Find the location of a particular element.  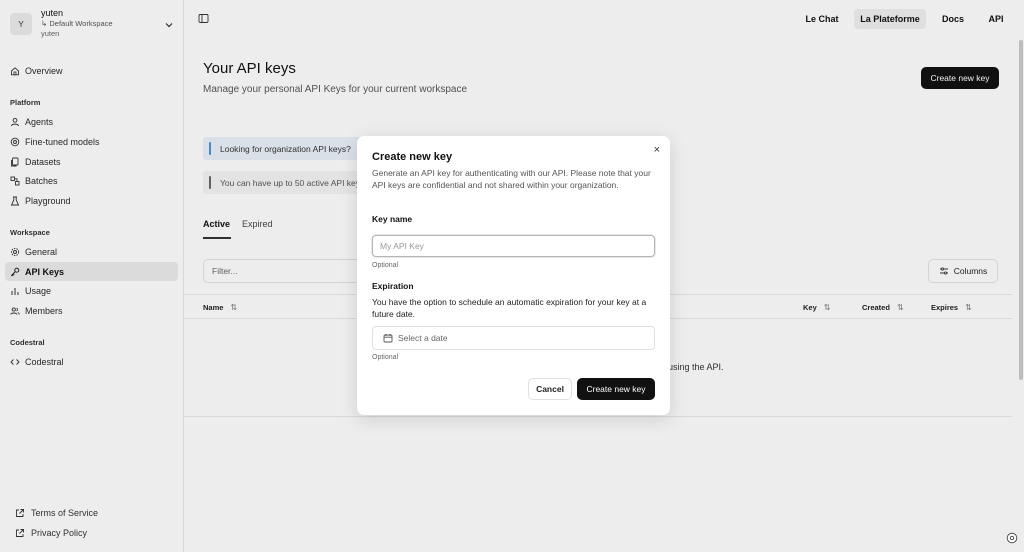

create-key-submit-button: Create new key is located at coordinates (616, 389).